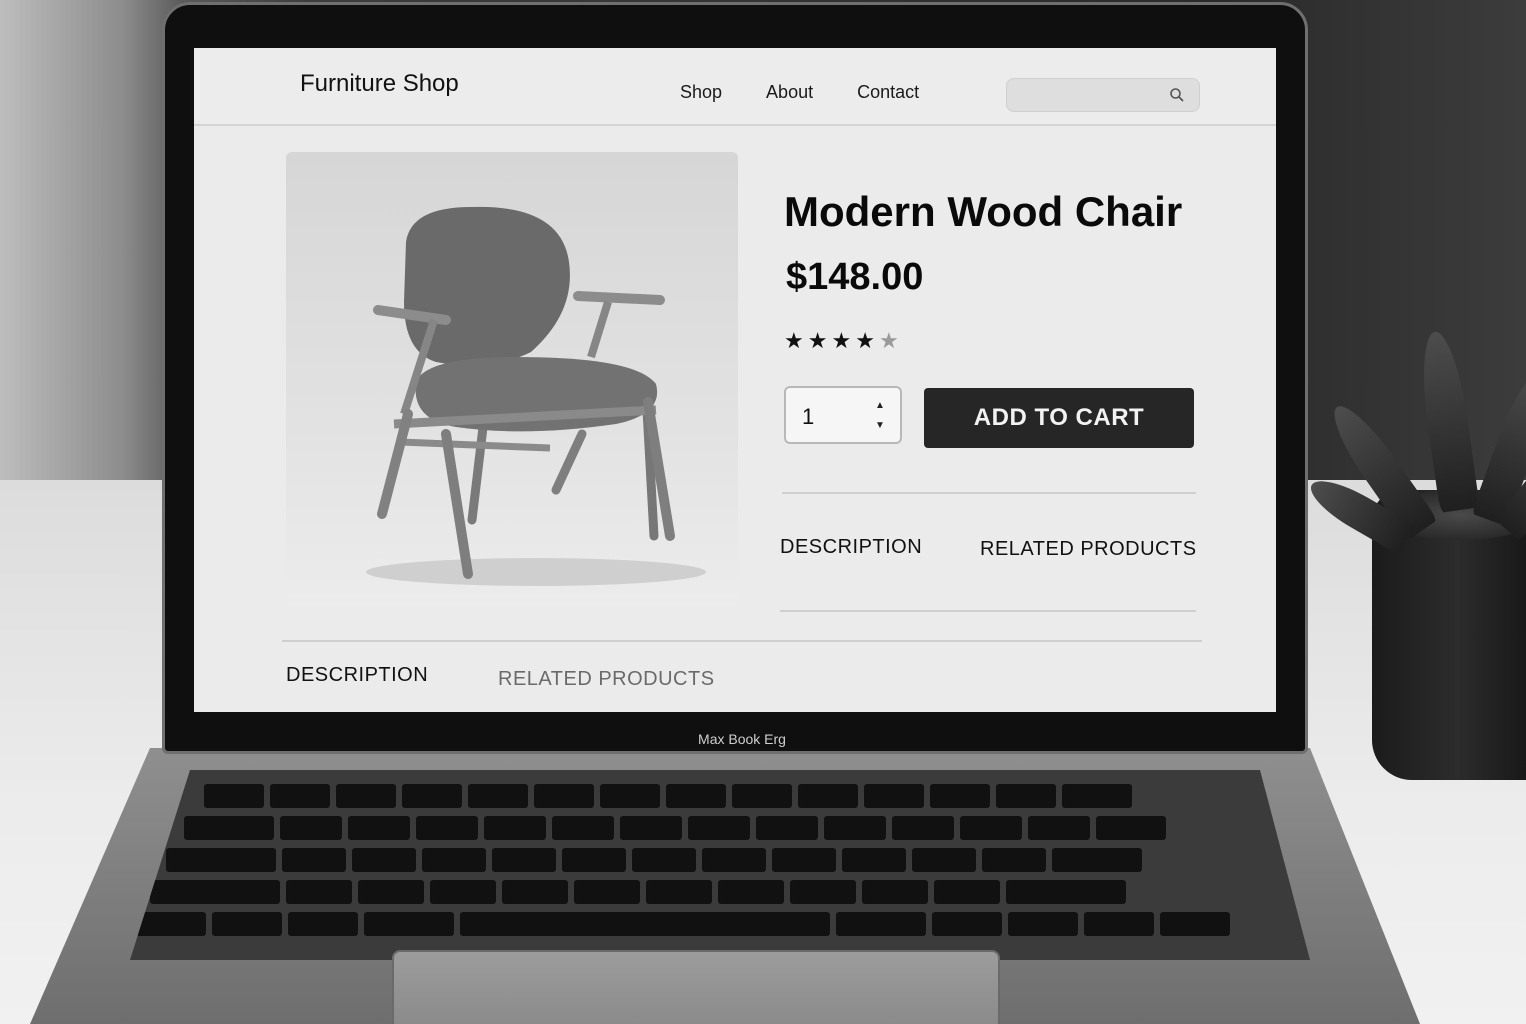 The height and width of the screenshot is (1024, 1526). Describe the element at coordinates (843, 415) in the screenshot. I see `quantity-stepper: 1 ▲ ▼` at that location.